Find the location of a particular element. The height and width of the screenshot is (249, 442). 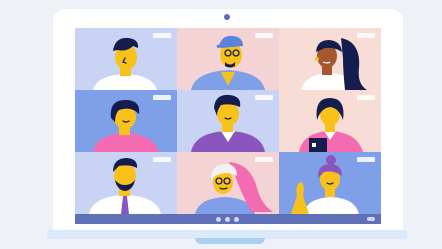

share-icon is located at coordinates (236, 219).